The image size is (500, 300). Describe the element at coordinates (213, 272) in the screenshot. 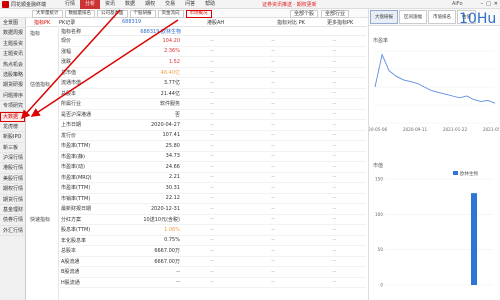

I see `table-row: B股流通 -- -- -- --` at that location.